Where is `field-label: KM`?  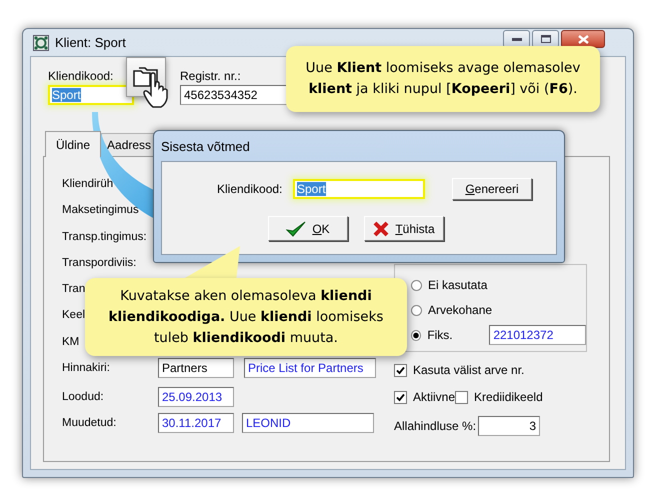 field-label: KM is located at coordinates (71, 342).